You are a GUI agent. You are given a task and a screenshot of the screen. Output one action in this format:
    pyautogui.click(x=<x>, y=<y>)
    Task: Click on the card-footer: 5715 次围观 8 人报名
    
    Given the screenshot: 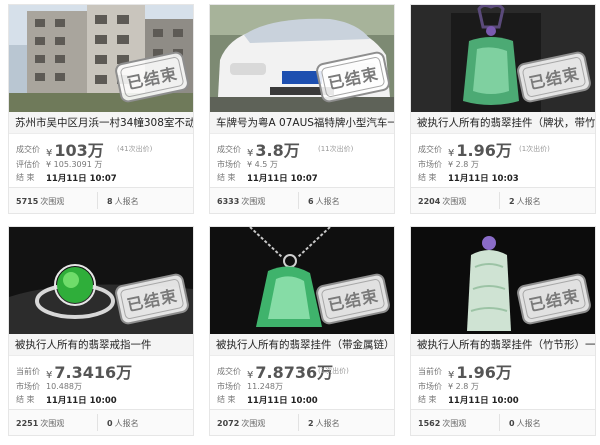 What is the action you would take?
    pyautogui.click(x=101, y=200)
    